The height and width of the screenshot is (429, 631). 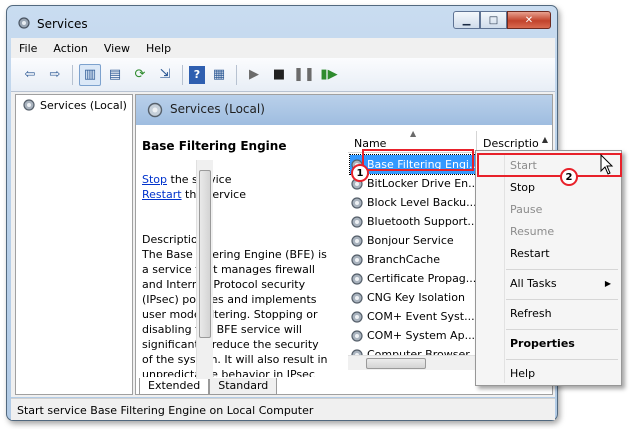 I want to click on maximize-icon: □, so click(x=493, y=20).